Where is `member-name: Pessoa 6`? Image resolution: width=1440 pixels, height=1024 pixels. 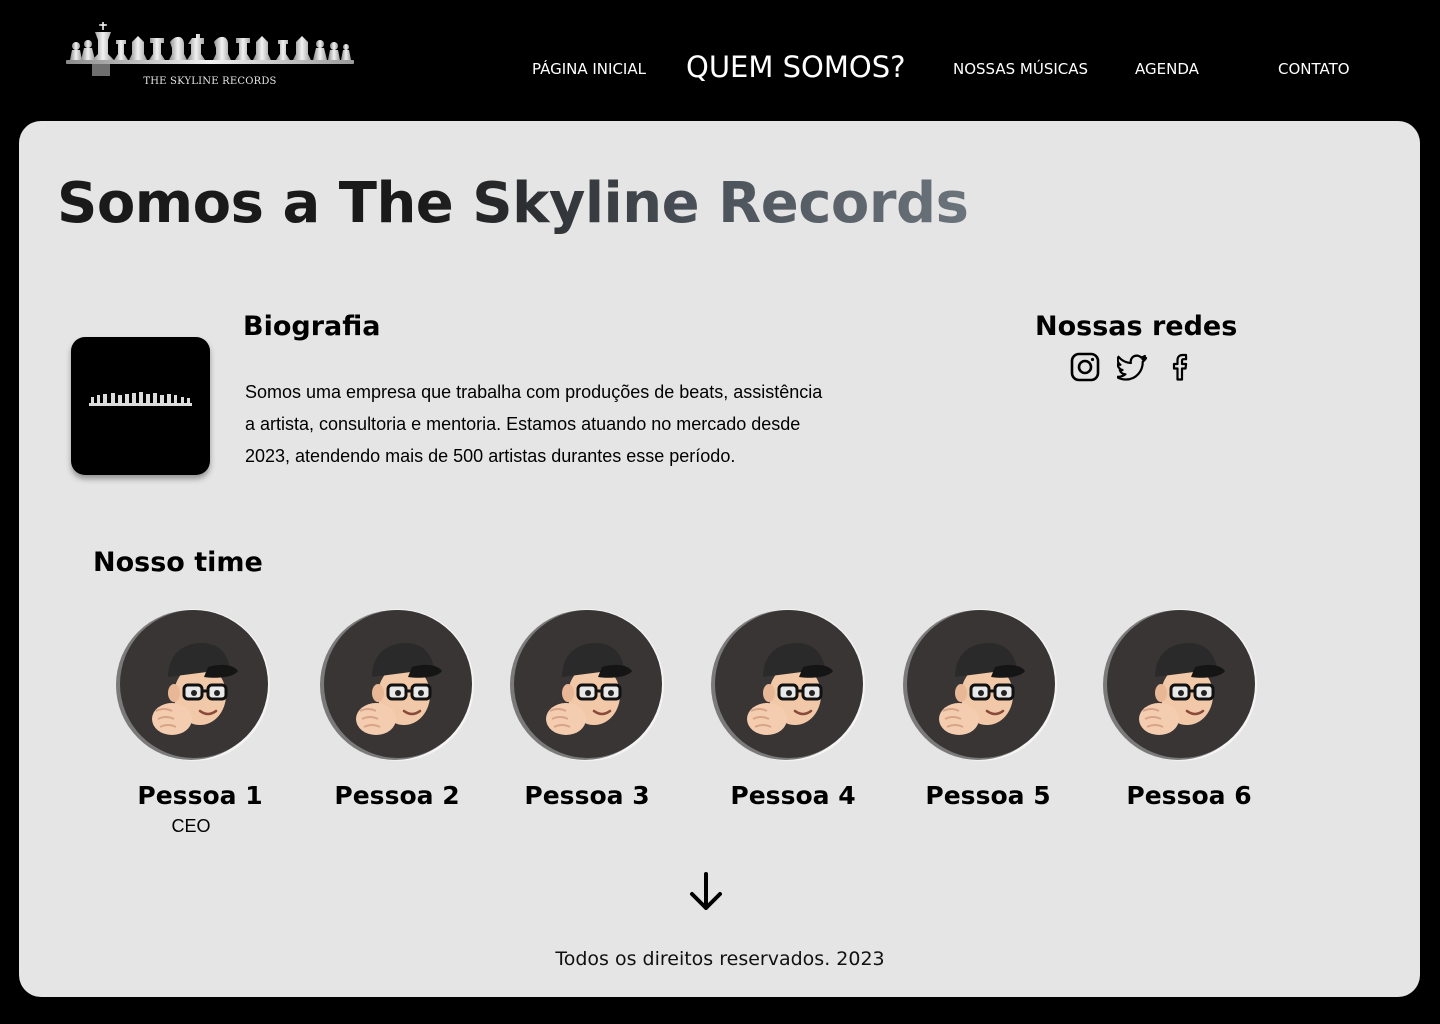
member-name: Pessoa 6 is located at coordinates (1189, 795).